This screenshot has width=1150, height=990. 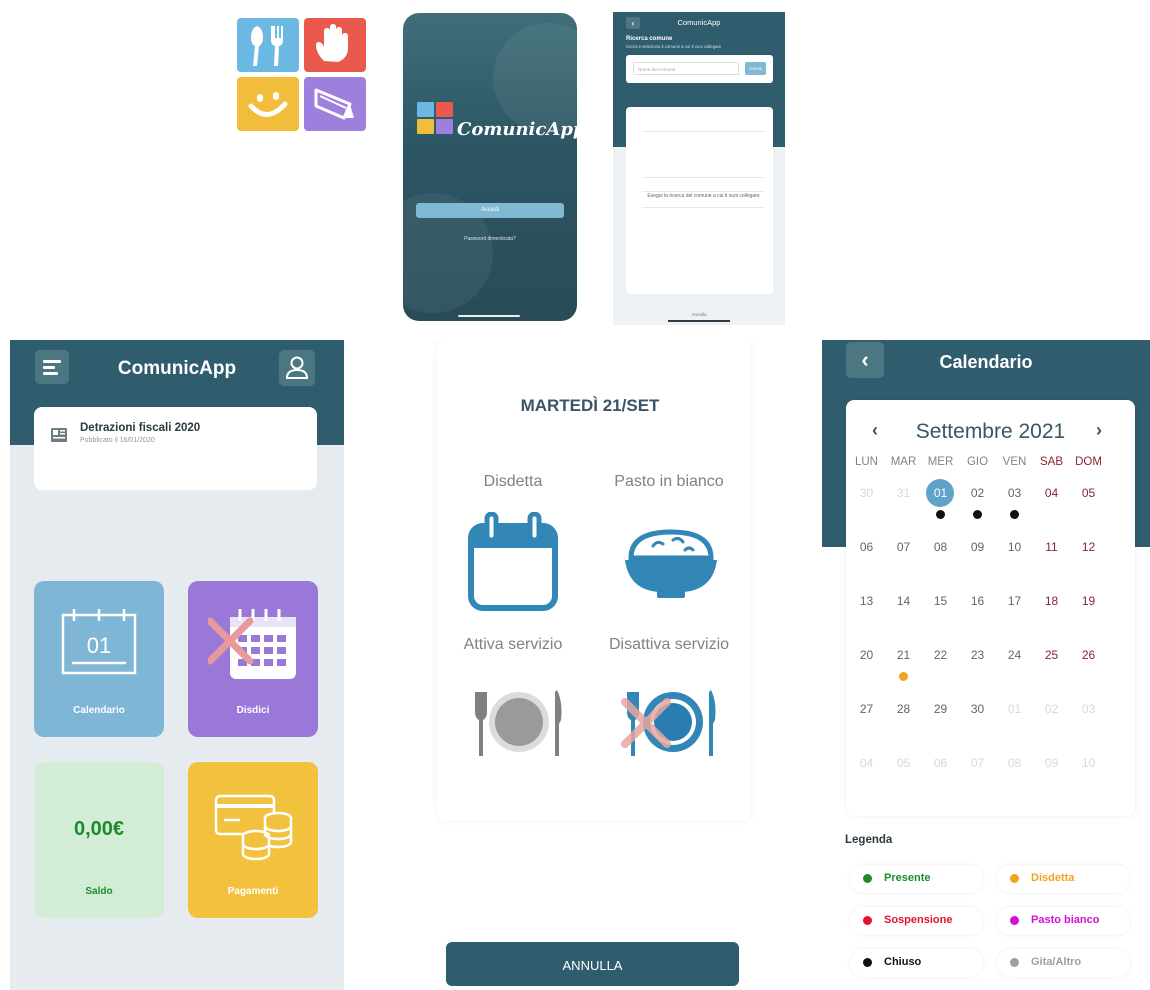 I want to click on calendar-day: 25, so click(x=1051, y=655).